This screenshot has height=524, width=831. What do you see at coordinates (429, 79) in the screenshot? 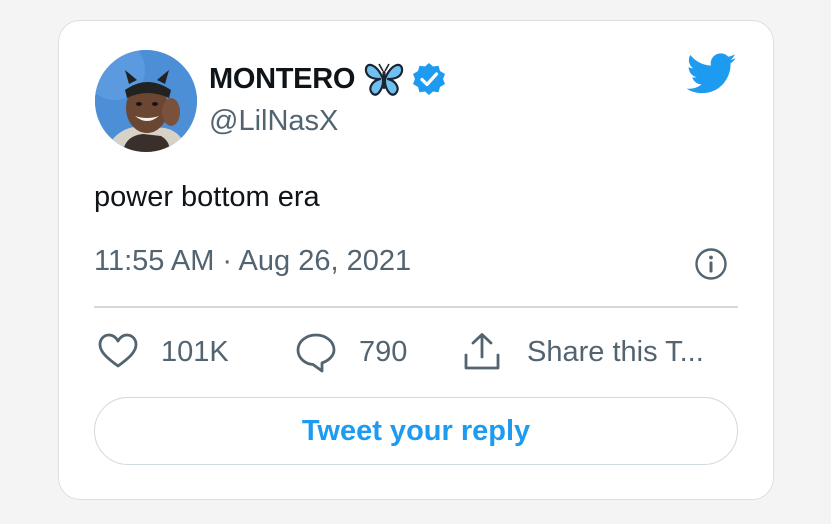
I see `verified-badge-icon` at bounding box center [429, 79].